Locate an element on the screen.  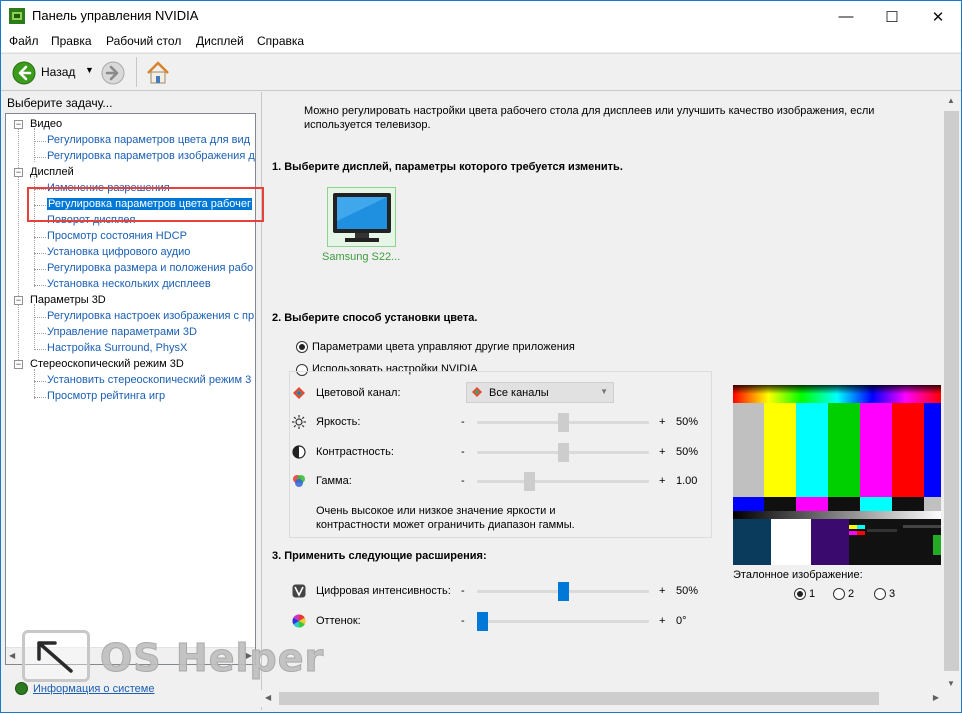
tree-item-multiple-displays: Установка нескольких дисплеев is located at coordinates (129, 284).